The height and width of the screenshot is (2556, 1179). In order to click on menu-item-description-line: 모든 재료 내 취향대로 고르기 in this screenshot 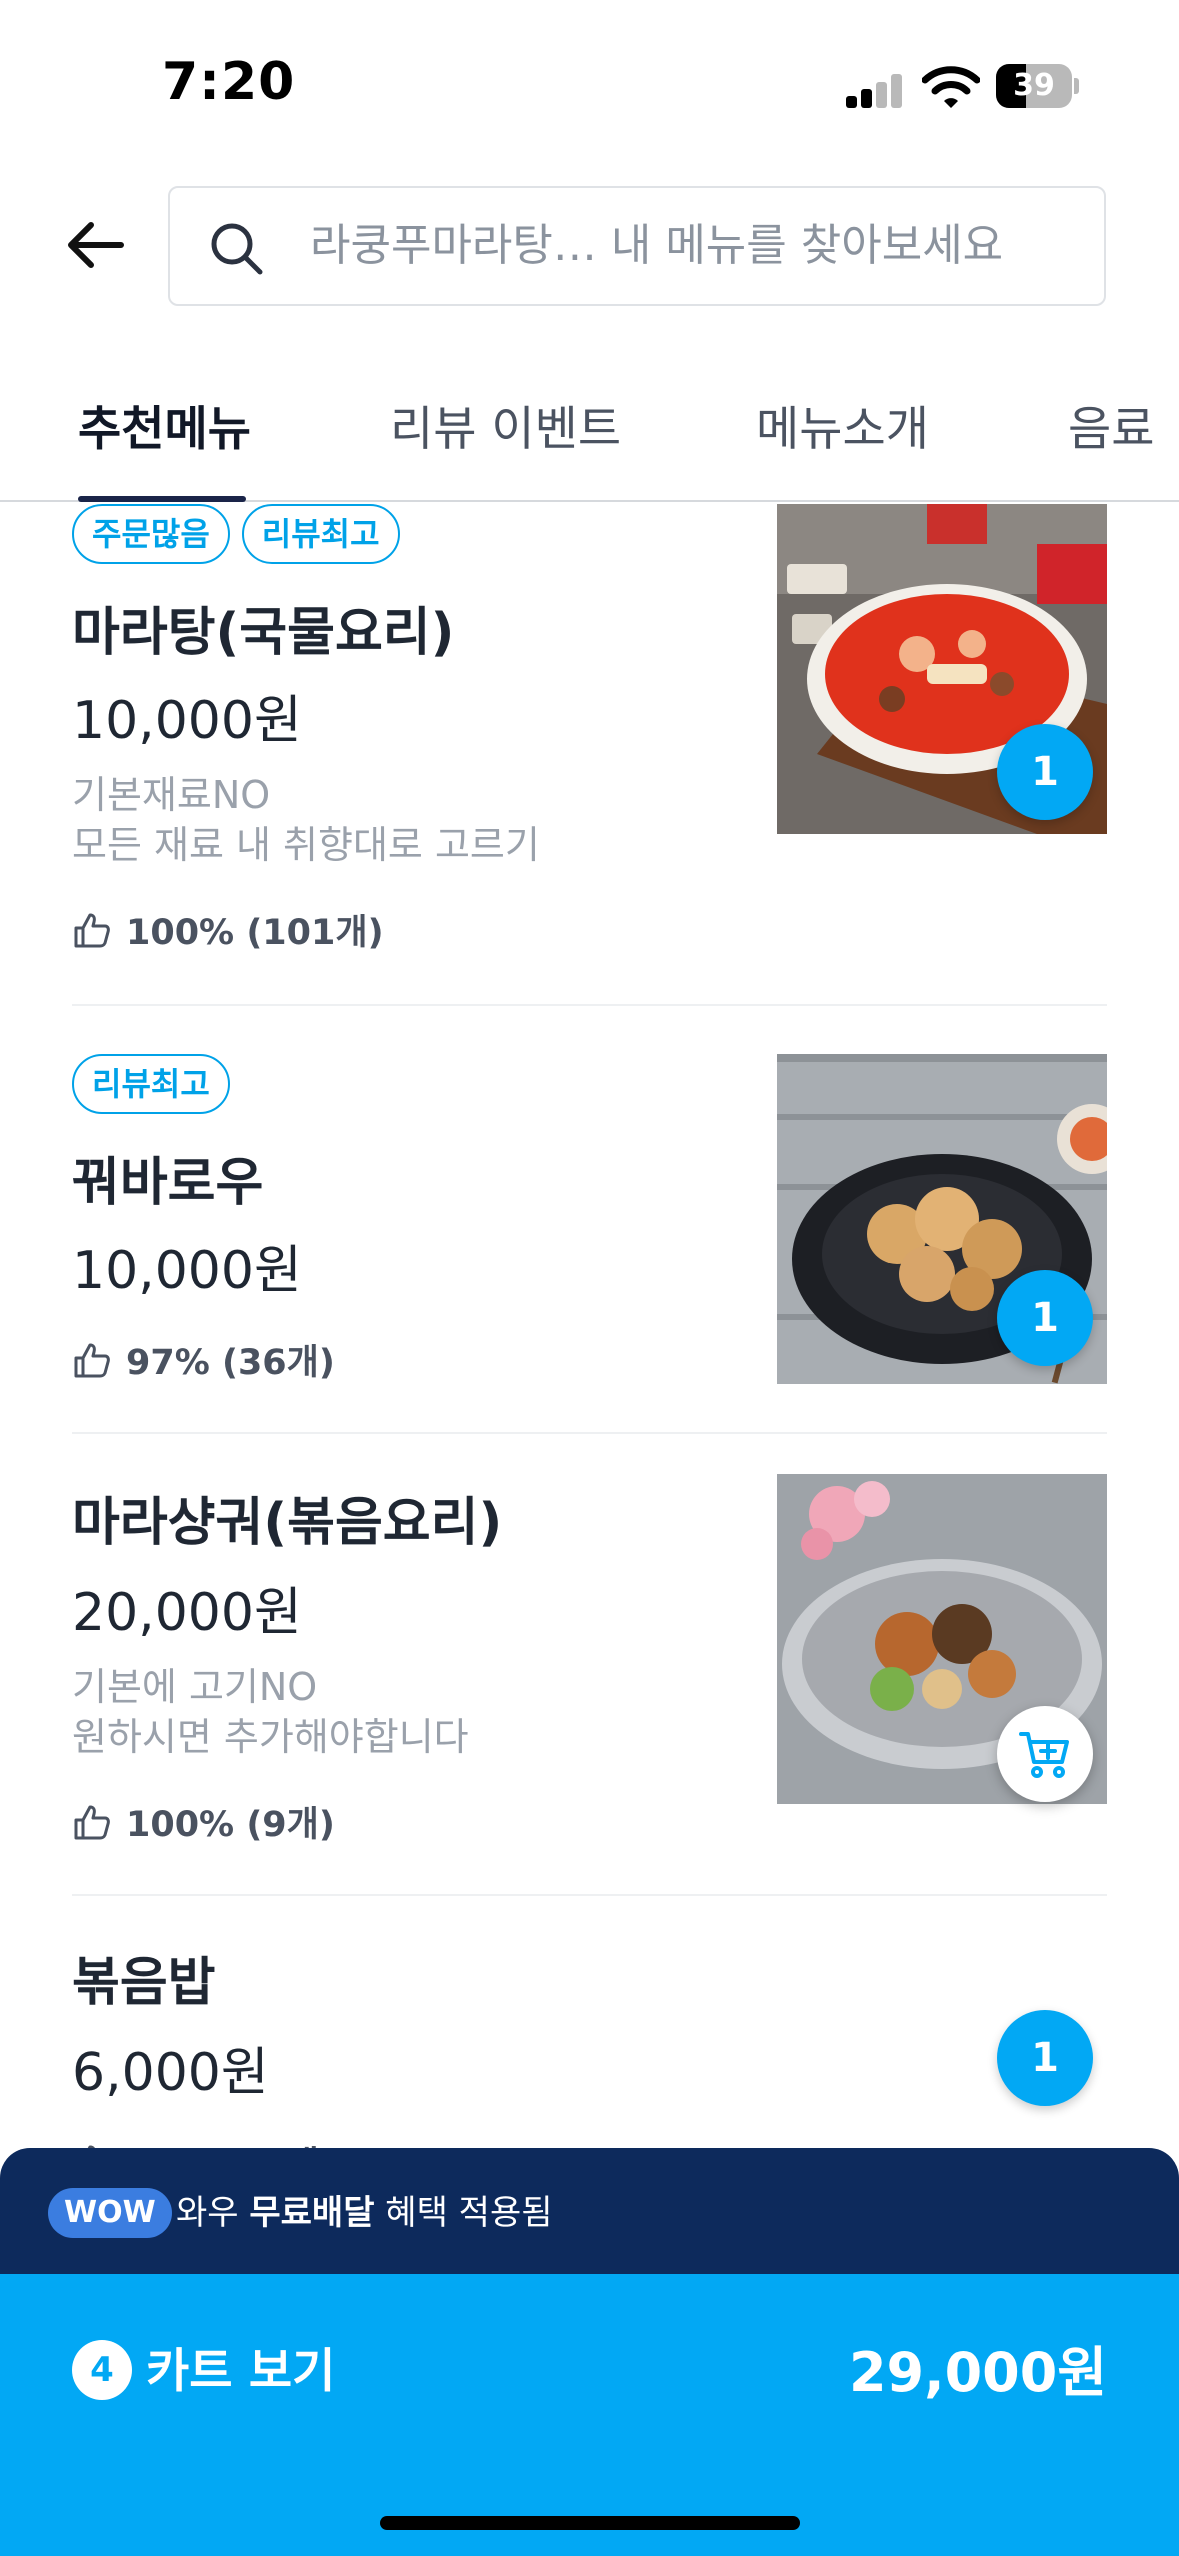, I will do `click(306, 845)`.